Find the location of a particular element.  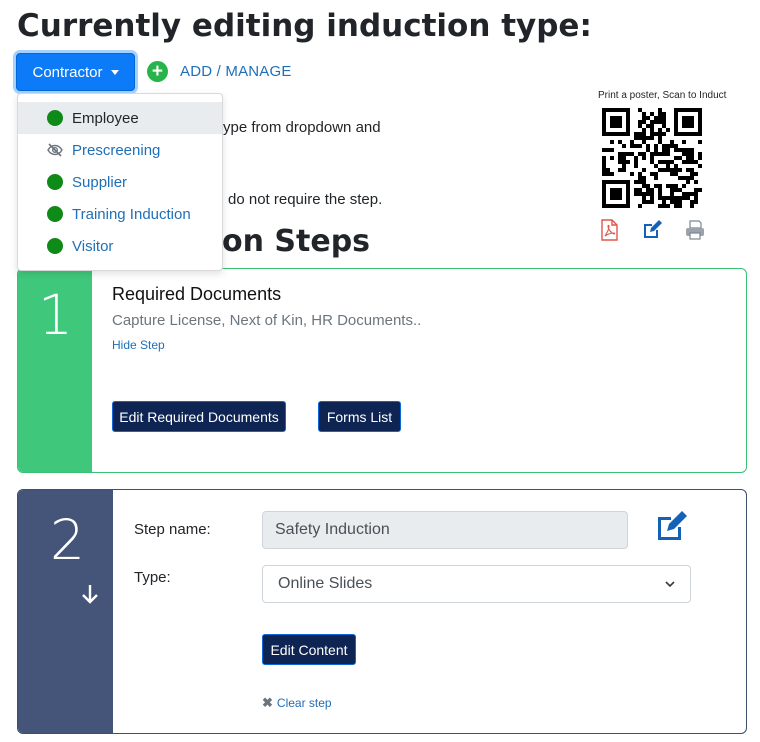

caret-down-icon is located at coordinates (114, 72).